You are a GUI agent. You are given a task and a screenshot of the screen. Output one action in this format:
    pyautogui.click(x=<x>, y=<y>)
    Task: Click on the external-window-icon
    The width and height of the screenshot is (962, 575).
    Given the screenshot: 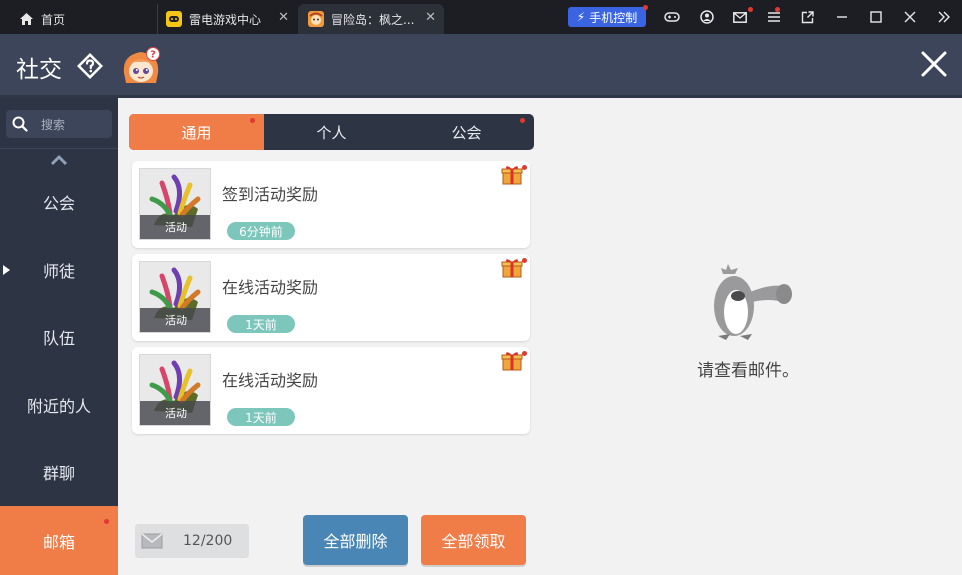 What is the action you would take?
    pyautogui.click(x=807, y=16)
    